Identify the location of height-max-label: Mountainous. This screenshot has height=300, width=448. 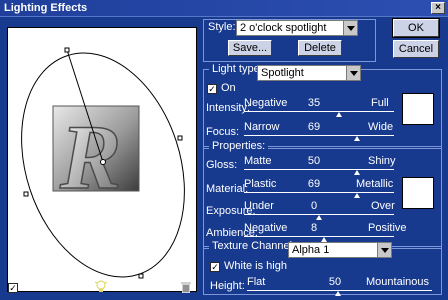
(397, 282).